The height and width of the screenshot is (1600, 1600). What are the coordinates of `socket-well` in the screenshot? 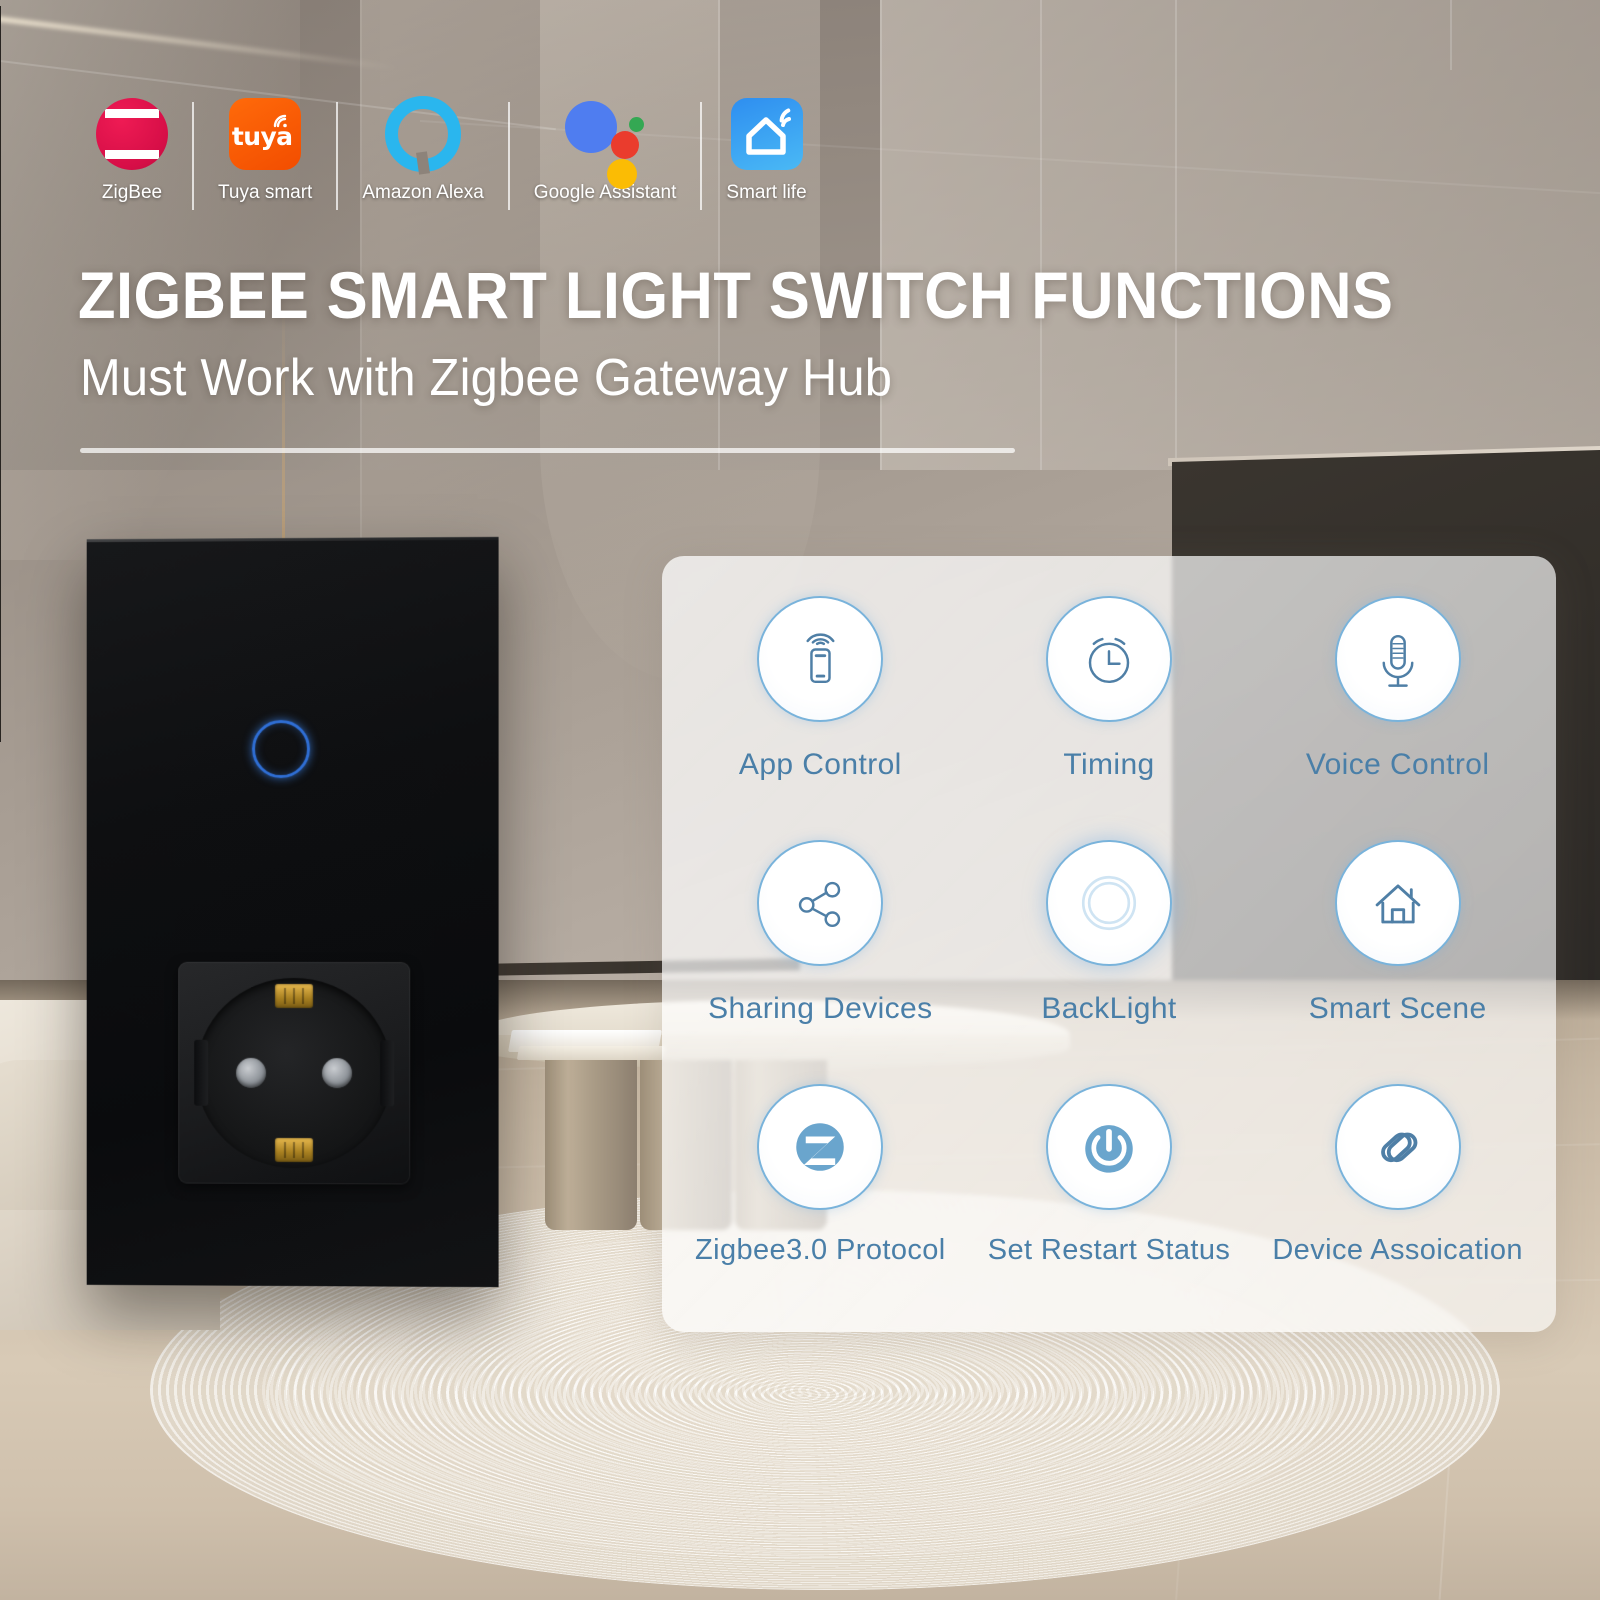 It's located at (294, 1073).